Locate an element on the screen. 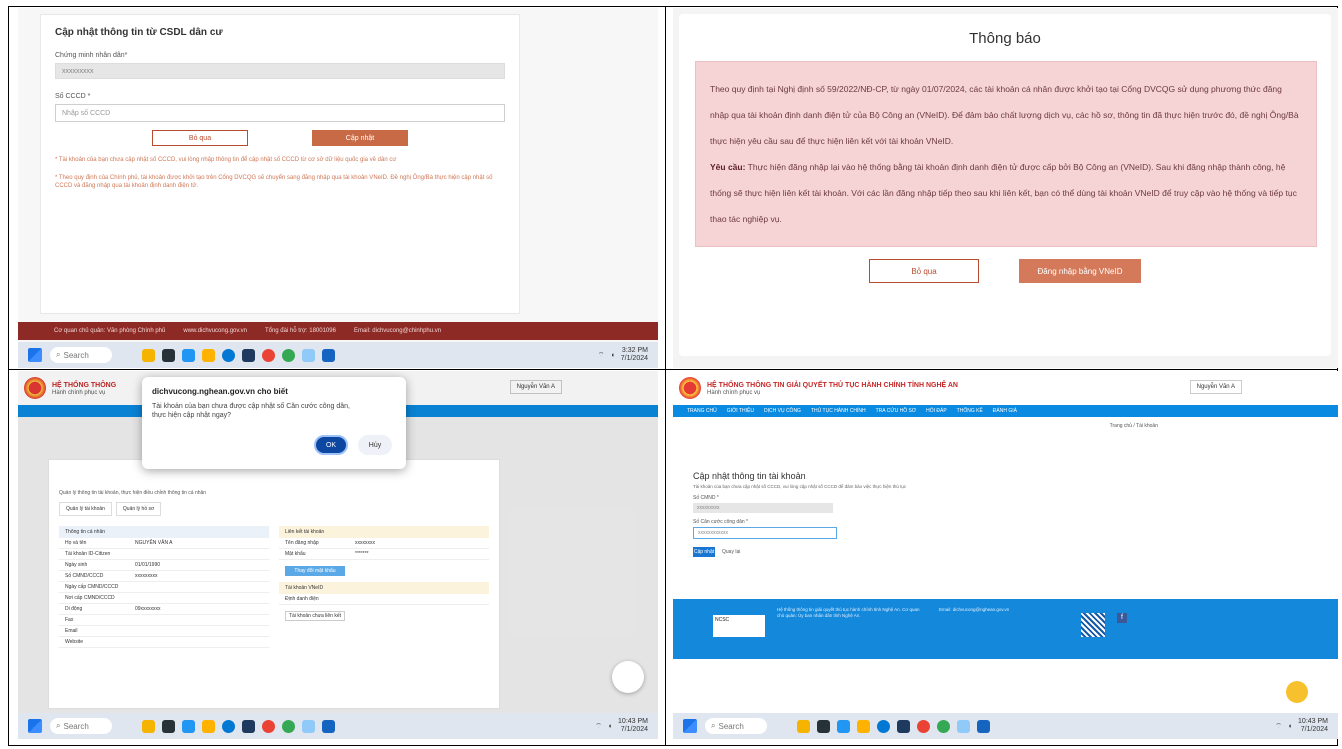  tab-account: Quản lý tài khoản is located at coordinates (85, 509).